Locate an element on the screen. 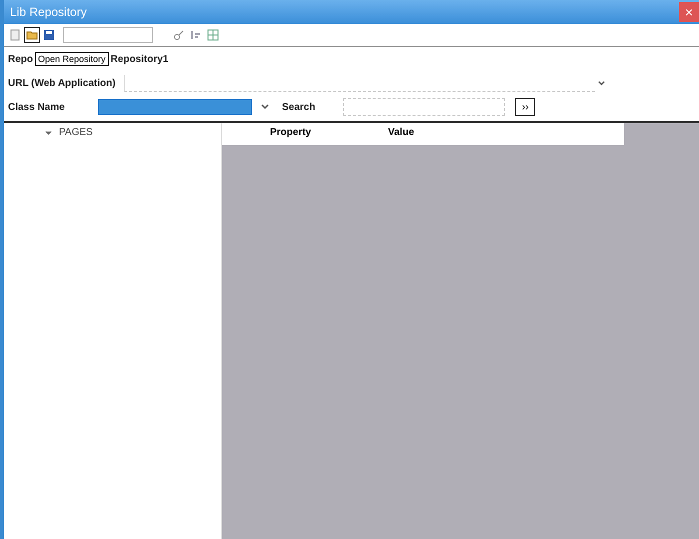 The width and height of the screenshot is (699, 539). url-field is located at coordinates (359, 83).